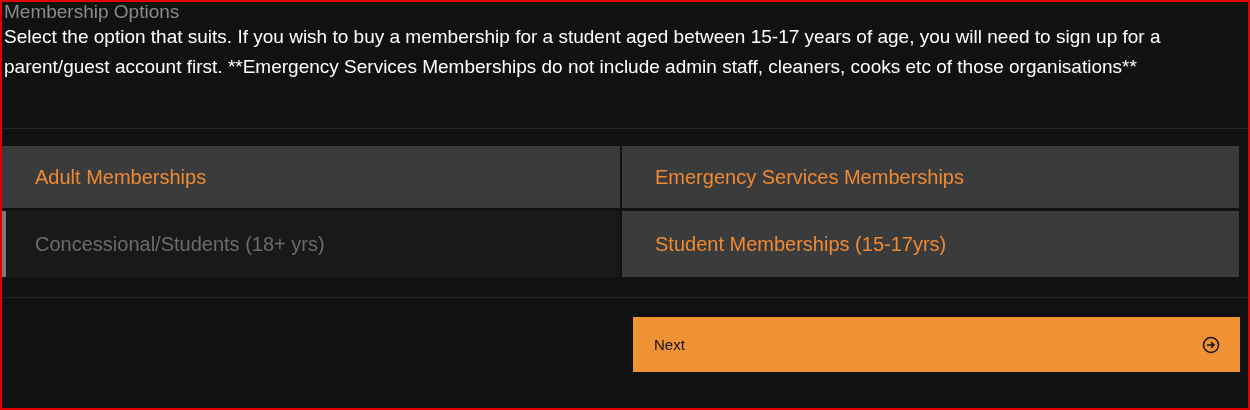 The height and width of the screenshot is (410, 1250). What do you see at coordinates (930, 244) in the screenshot?
I see `membership-option: Student Memberships (15-17yrs)` at bounding box center [930, 244].